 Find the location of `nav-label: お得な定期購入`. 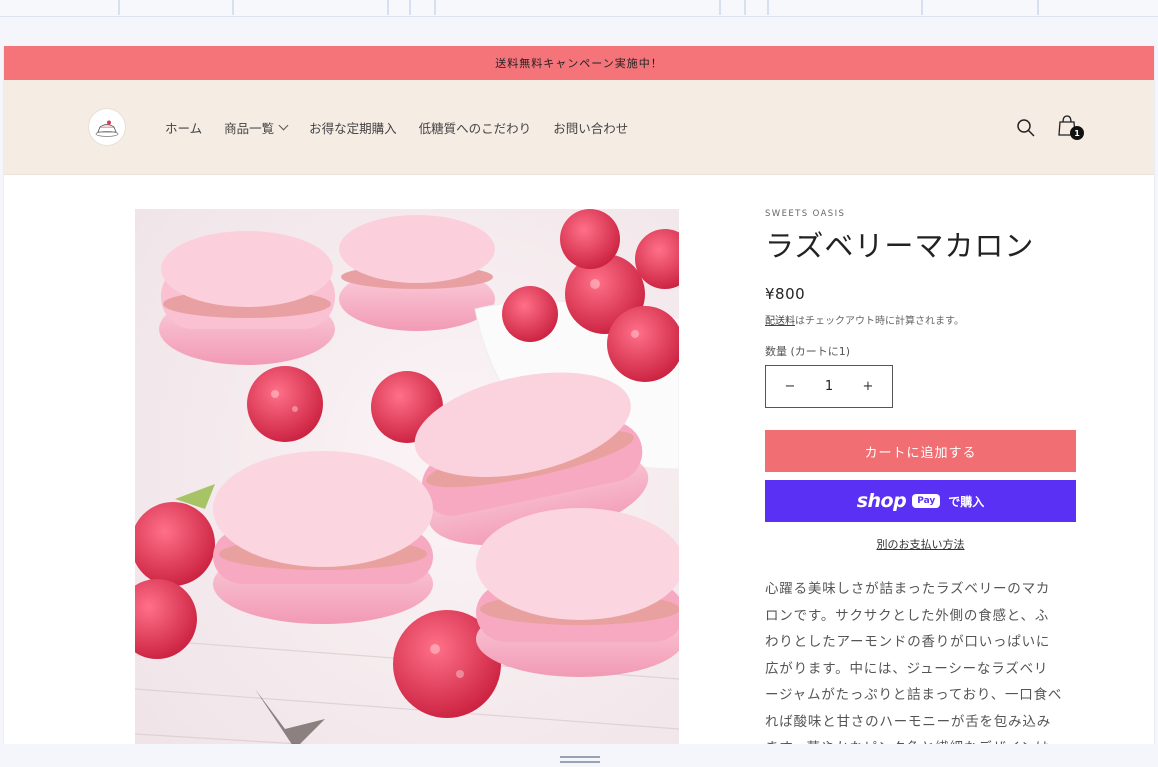

nav-label: お得な定期購入 is located at coordinates (353, 128).